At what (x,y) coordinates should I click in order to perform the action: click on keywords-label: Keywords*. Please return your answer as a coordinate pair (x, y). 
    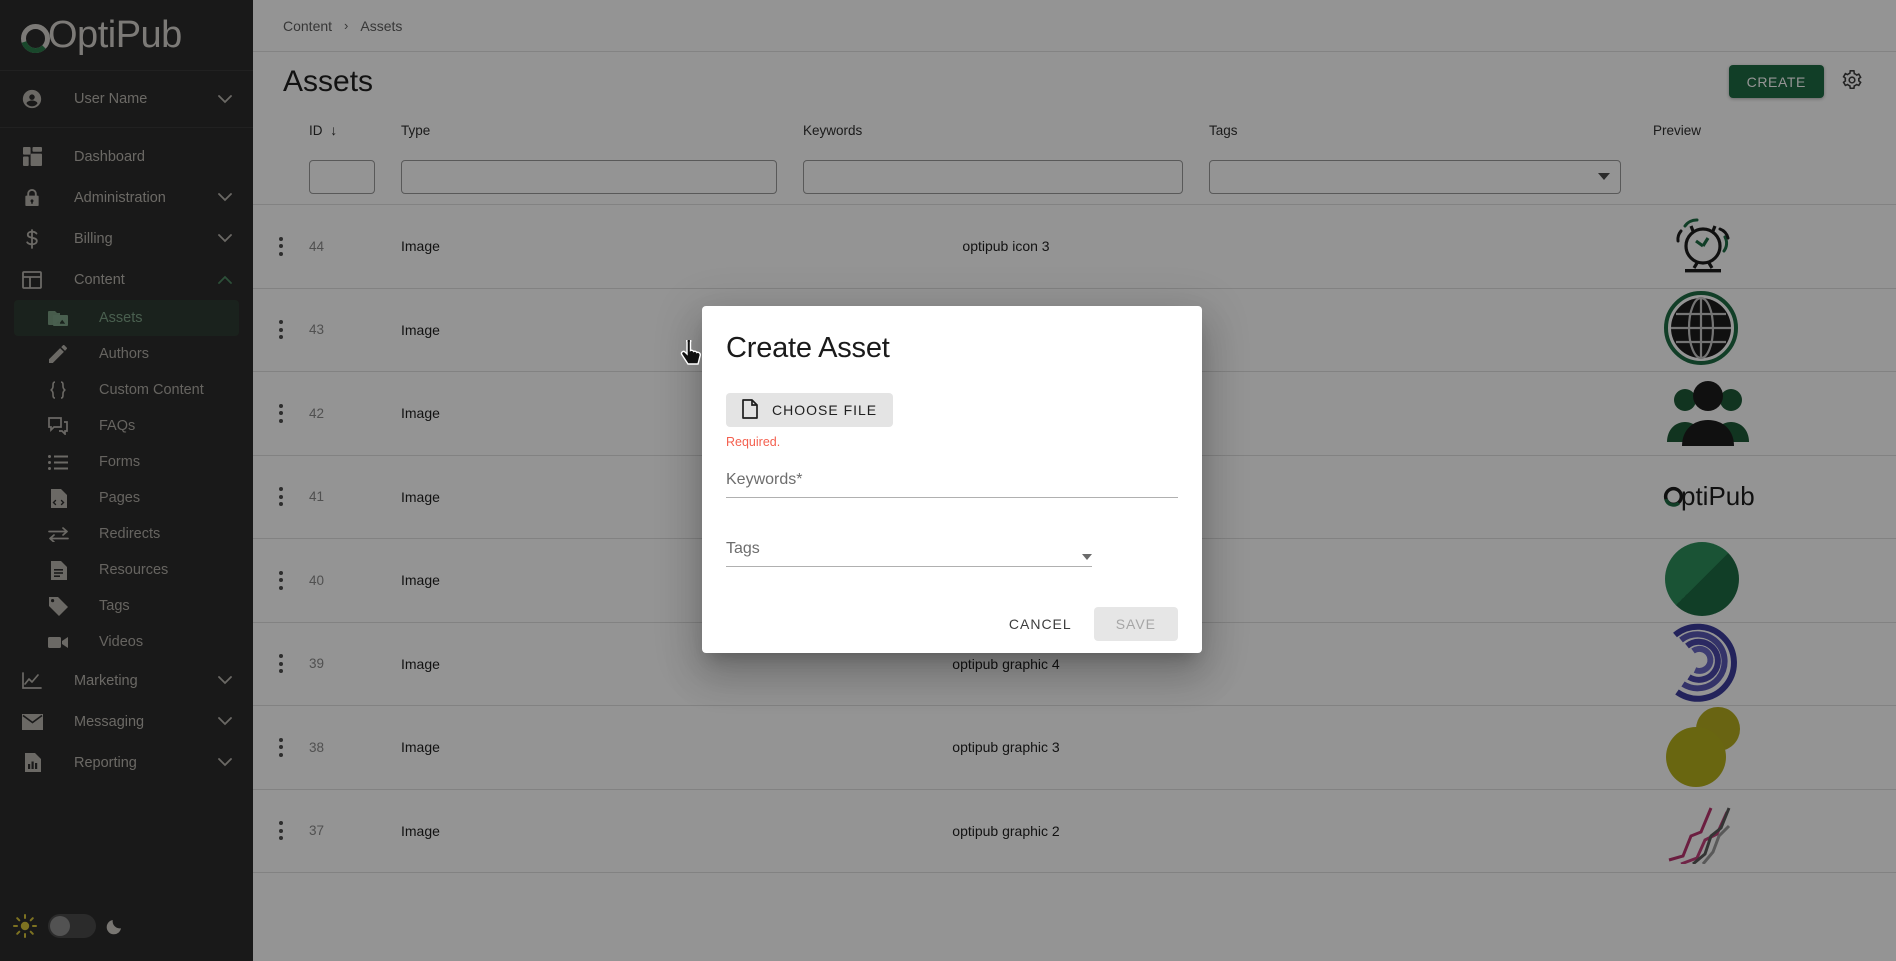
    Looking at the image, I should click on (764, 479).